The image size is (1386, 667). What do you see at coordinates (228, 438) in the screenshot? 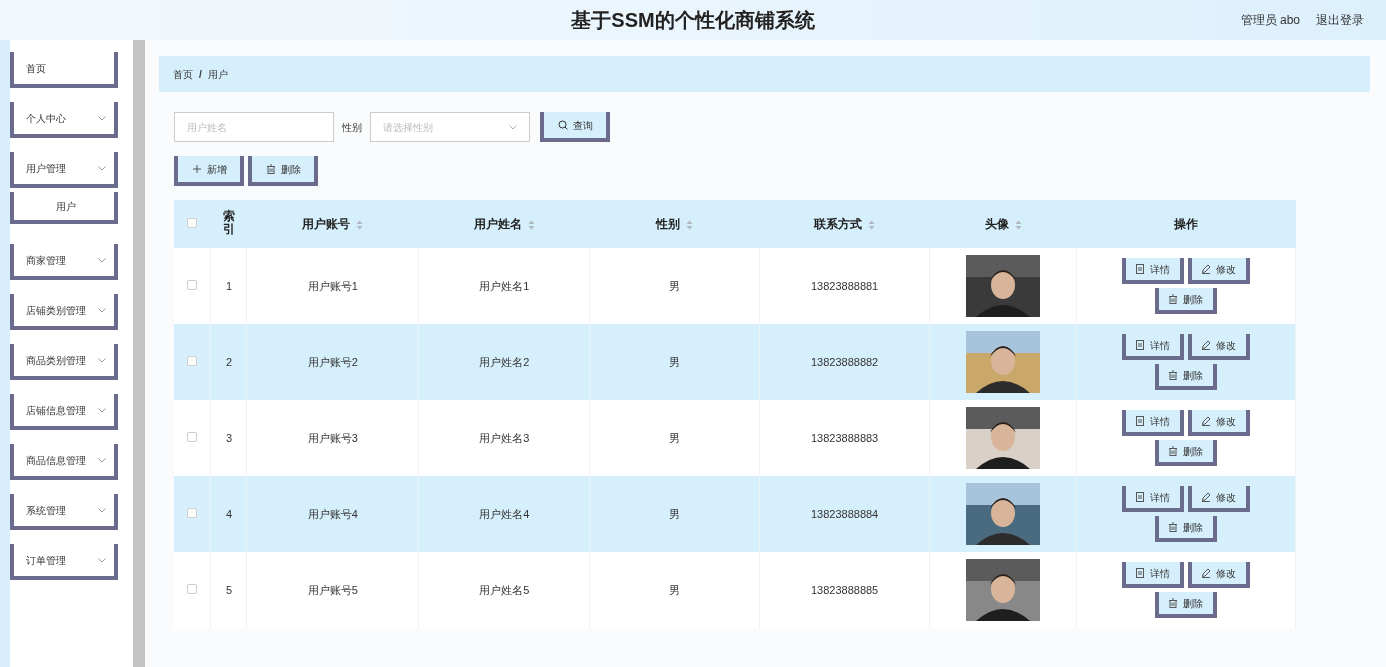
I see `table-cell: 3` at bounding box center [228, 438].